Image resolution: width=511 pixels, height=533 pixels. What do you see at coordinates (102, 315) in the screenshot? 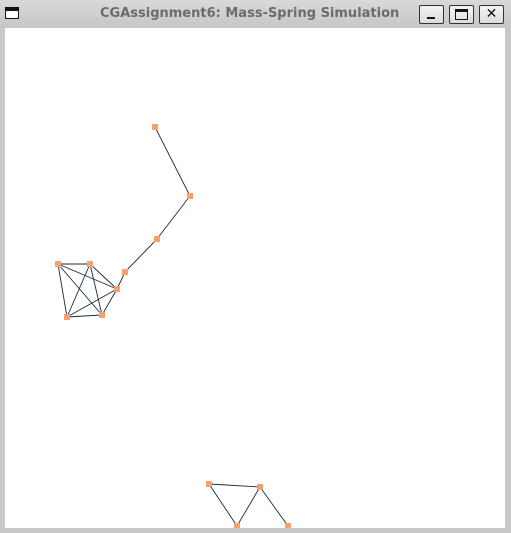
I see `mass-point-i` at bounding box center [102, 315].